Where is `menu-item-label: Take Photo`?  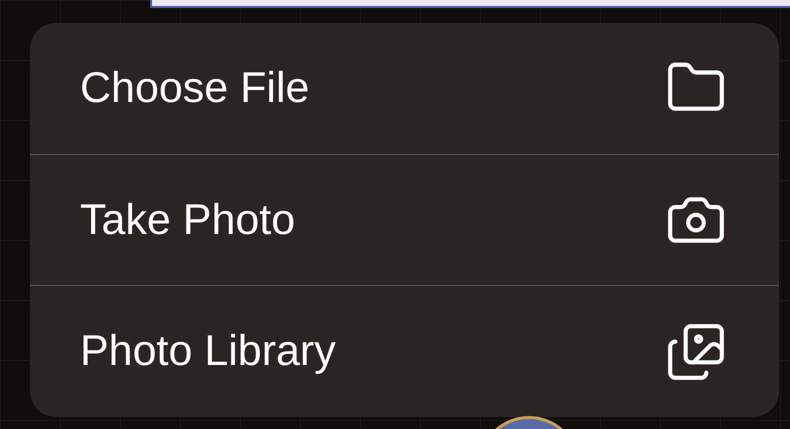 menu-item-label: Take Photo is located at coordinates (188, 220).